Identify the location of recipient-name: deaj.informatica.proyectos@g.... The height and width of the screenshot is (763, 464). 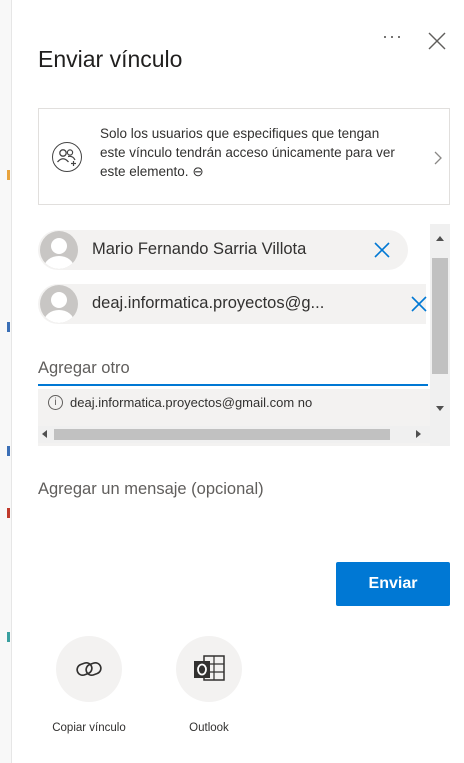
(208, 303).